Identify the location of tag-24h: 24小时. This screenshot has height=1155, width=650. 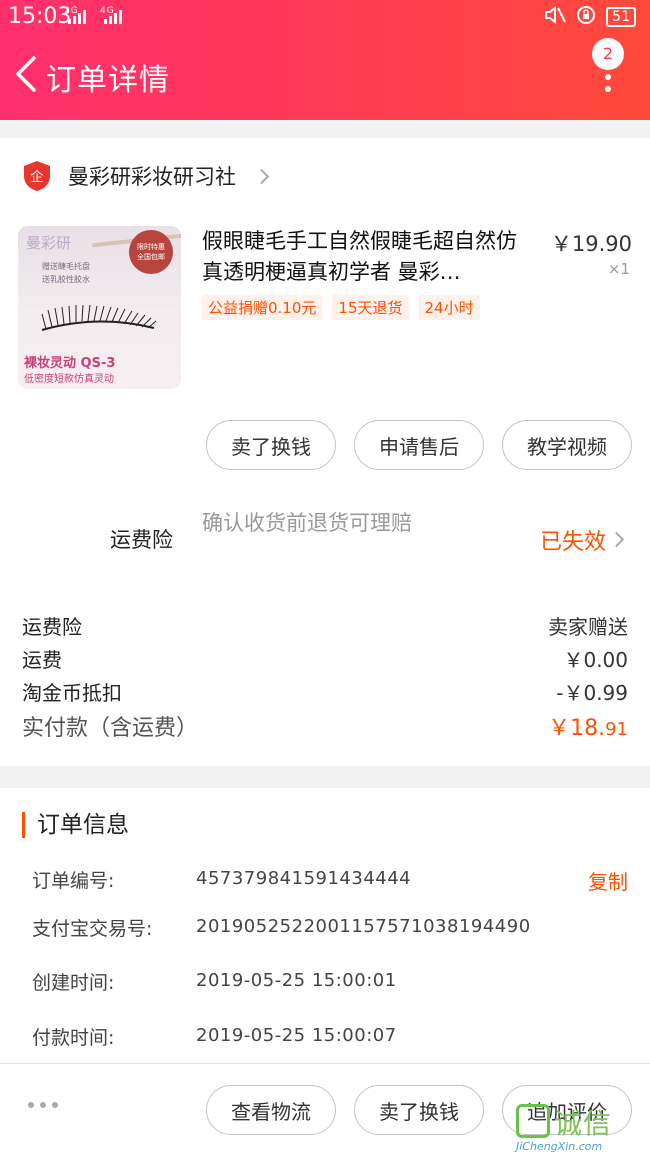
(449, 307).